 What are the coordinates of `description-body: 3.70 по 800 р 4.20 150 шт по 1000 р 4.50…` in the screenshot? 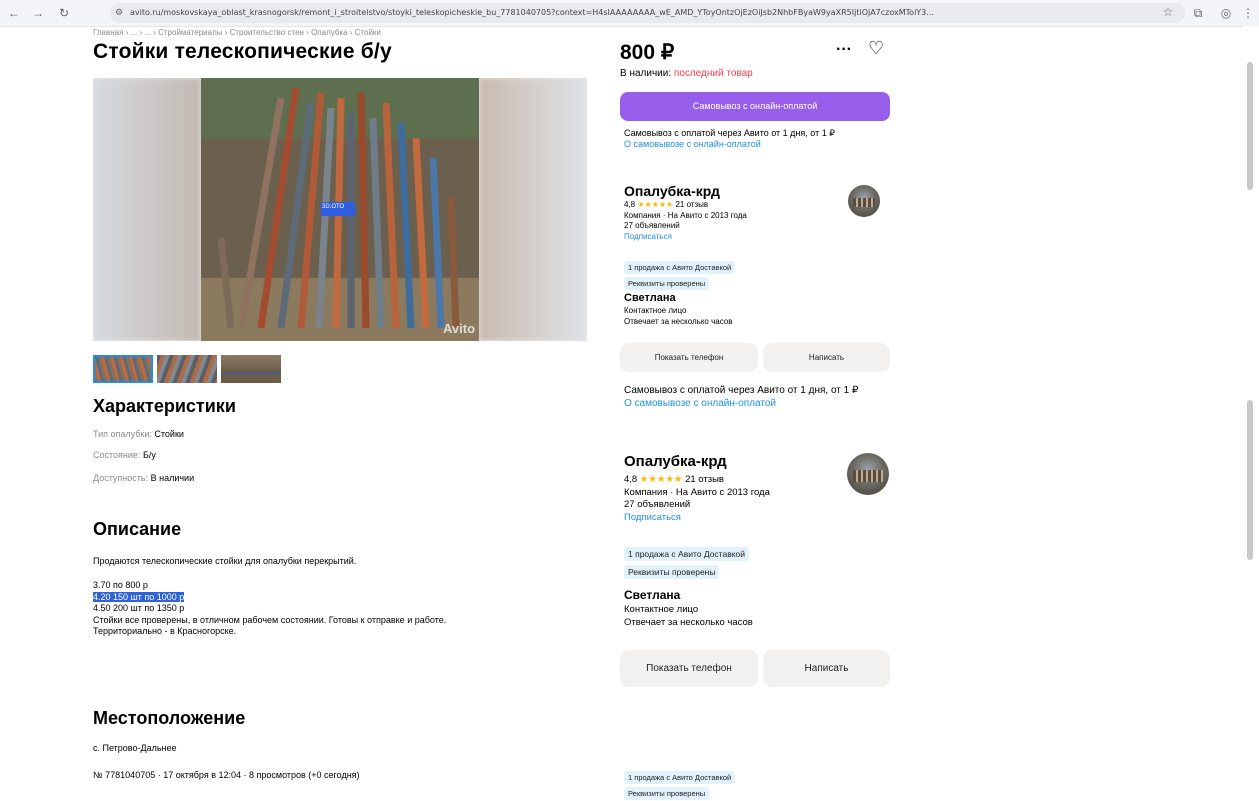 It's located at (328, 609).